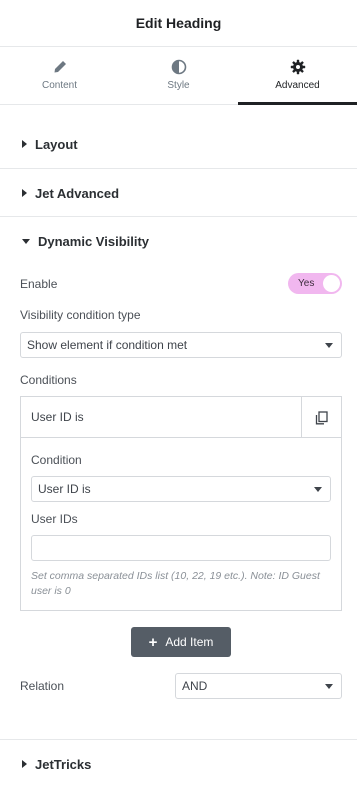  I want to click on section-layout: Layout, so click(178, 144).